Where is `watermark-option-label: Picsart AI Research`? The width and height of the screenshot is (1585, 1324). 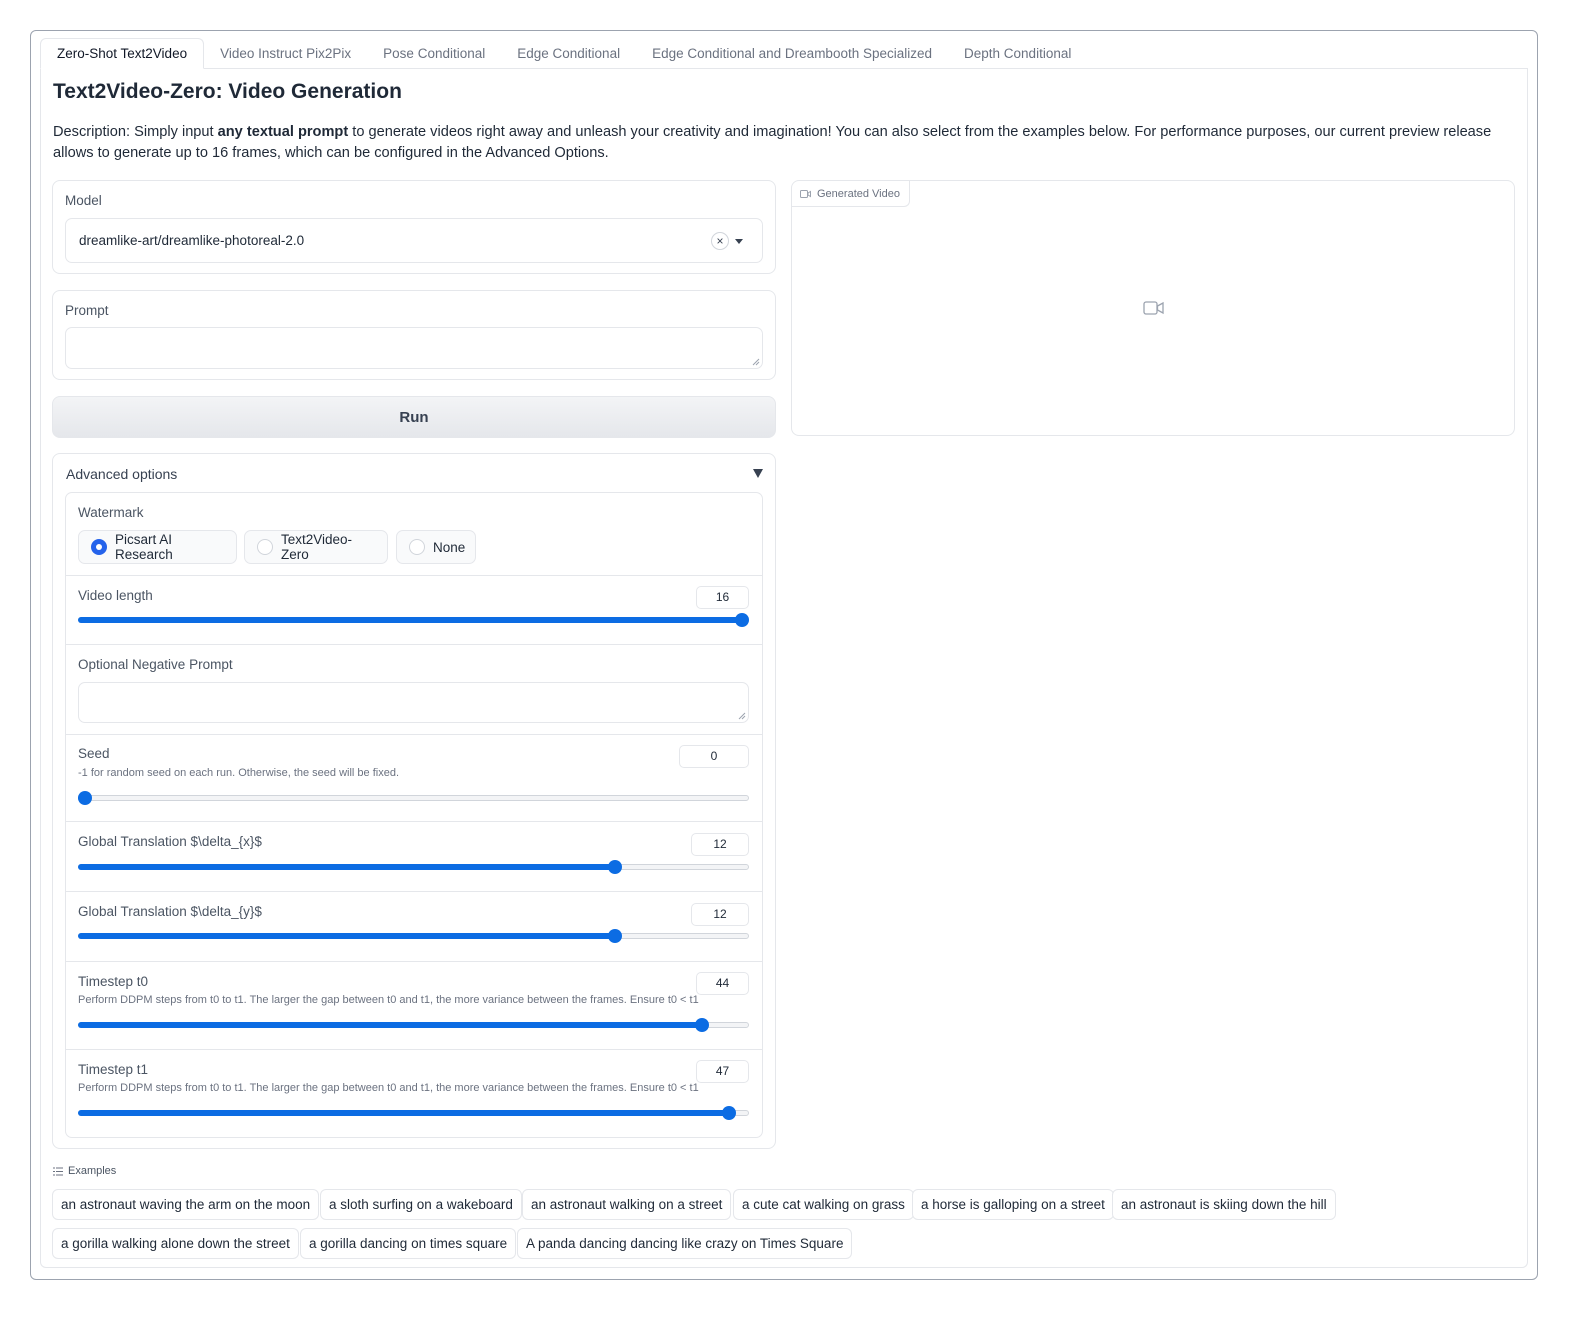 watermark-option-label: Picsart AI Research is located at coordinates (144, 547).